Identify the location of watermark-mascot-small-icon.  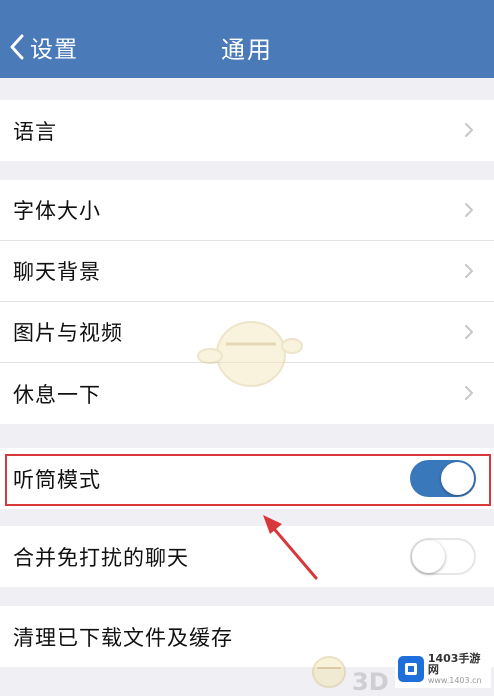
(329, 672).